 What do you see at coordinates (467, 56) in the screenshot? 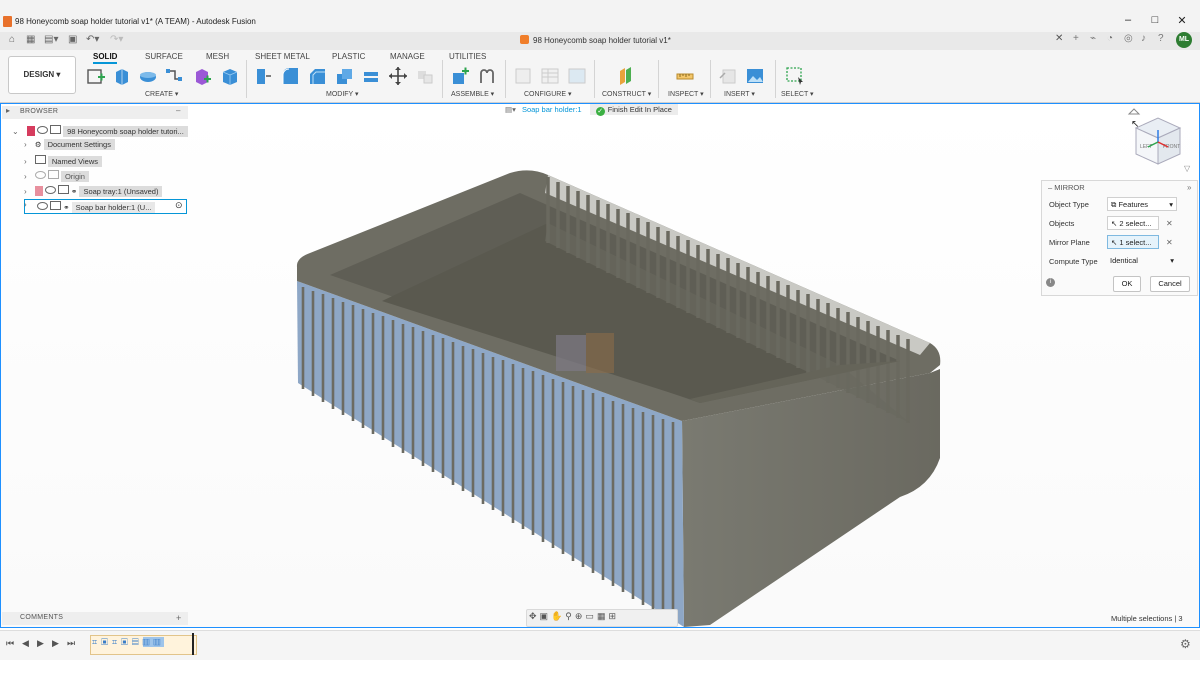
I see `tab-utilities: UTILITIES` at bounding box center [467, 56].